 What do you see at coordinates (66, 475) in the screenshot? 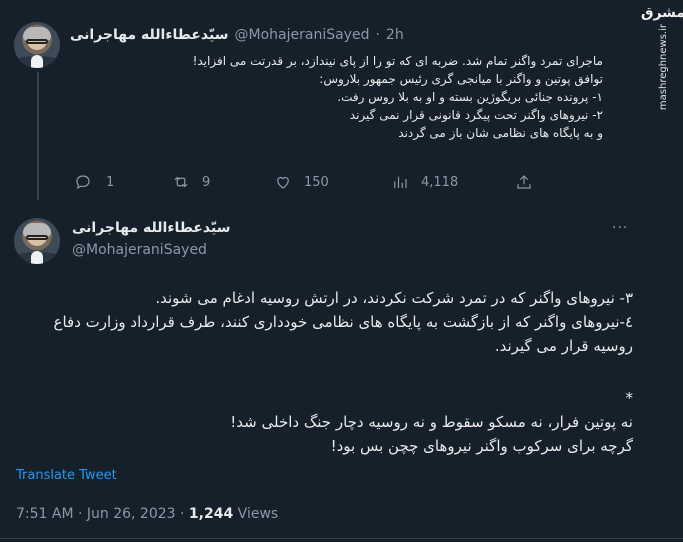
I see `translate-tweet-link: Translate Tweet` at bounding box center [66, 475].